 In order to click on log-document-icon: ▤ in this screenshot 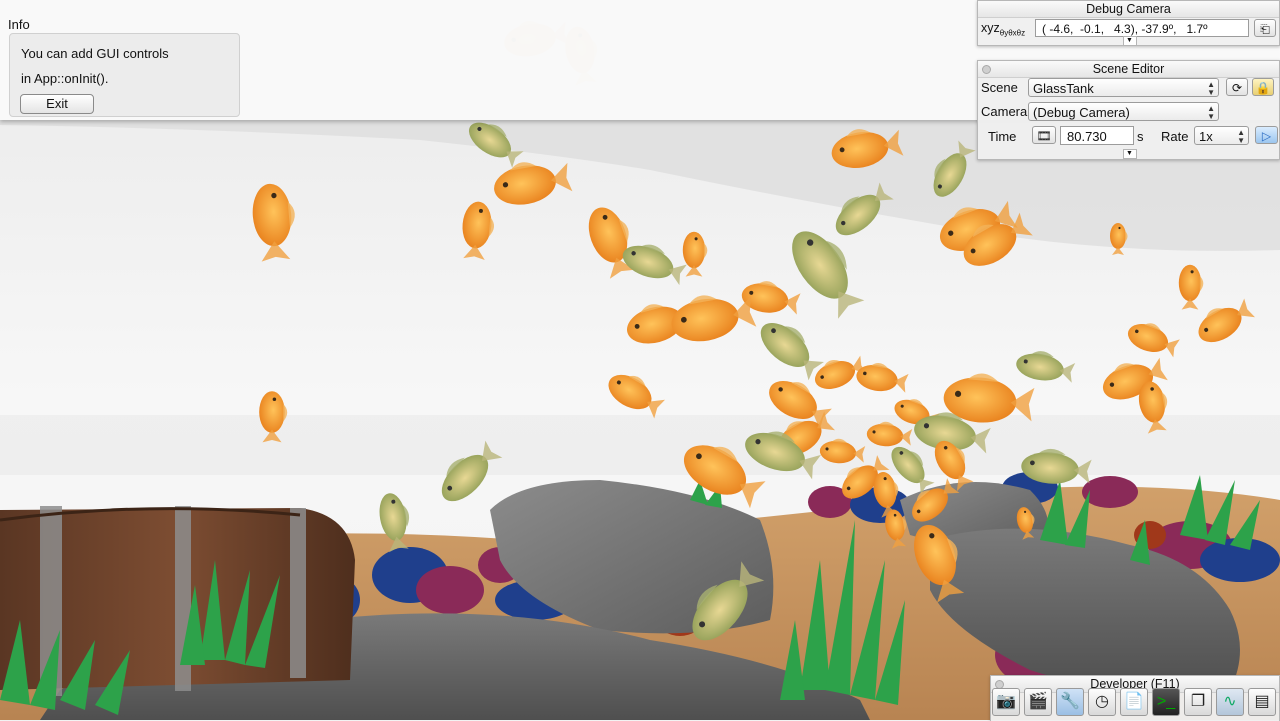, I will do `click(1262, 702)`.